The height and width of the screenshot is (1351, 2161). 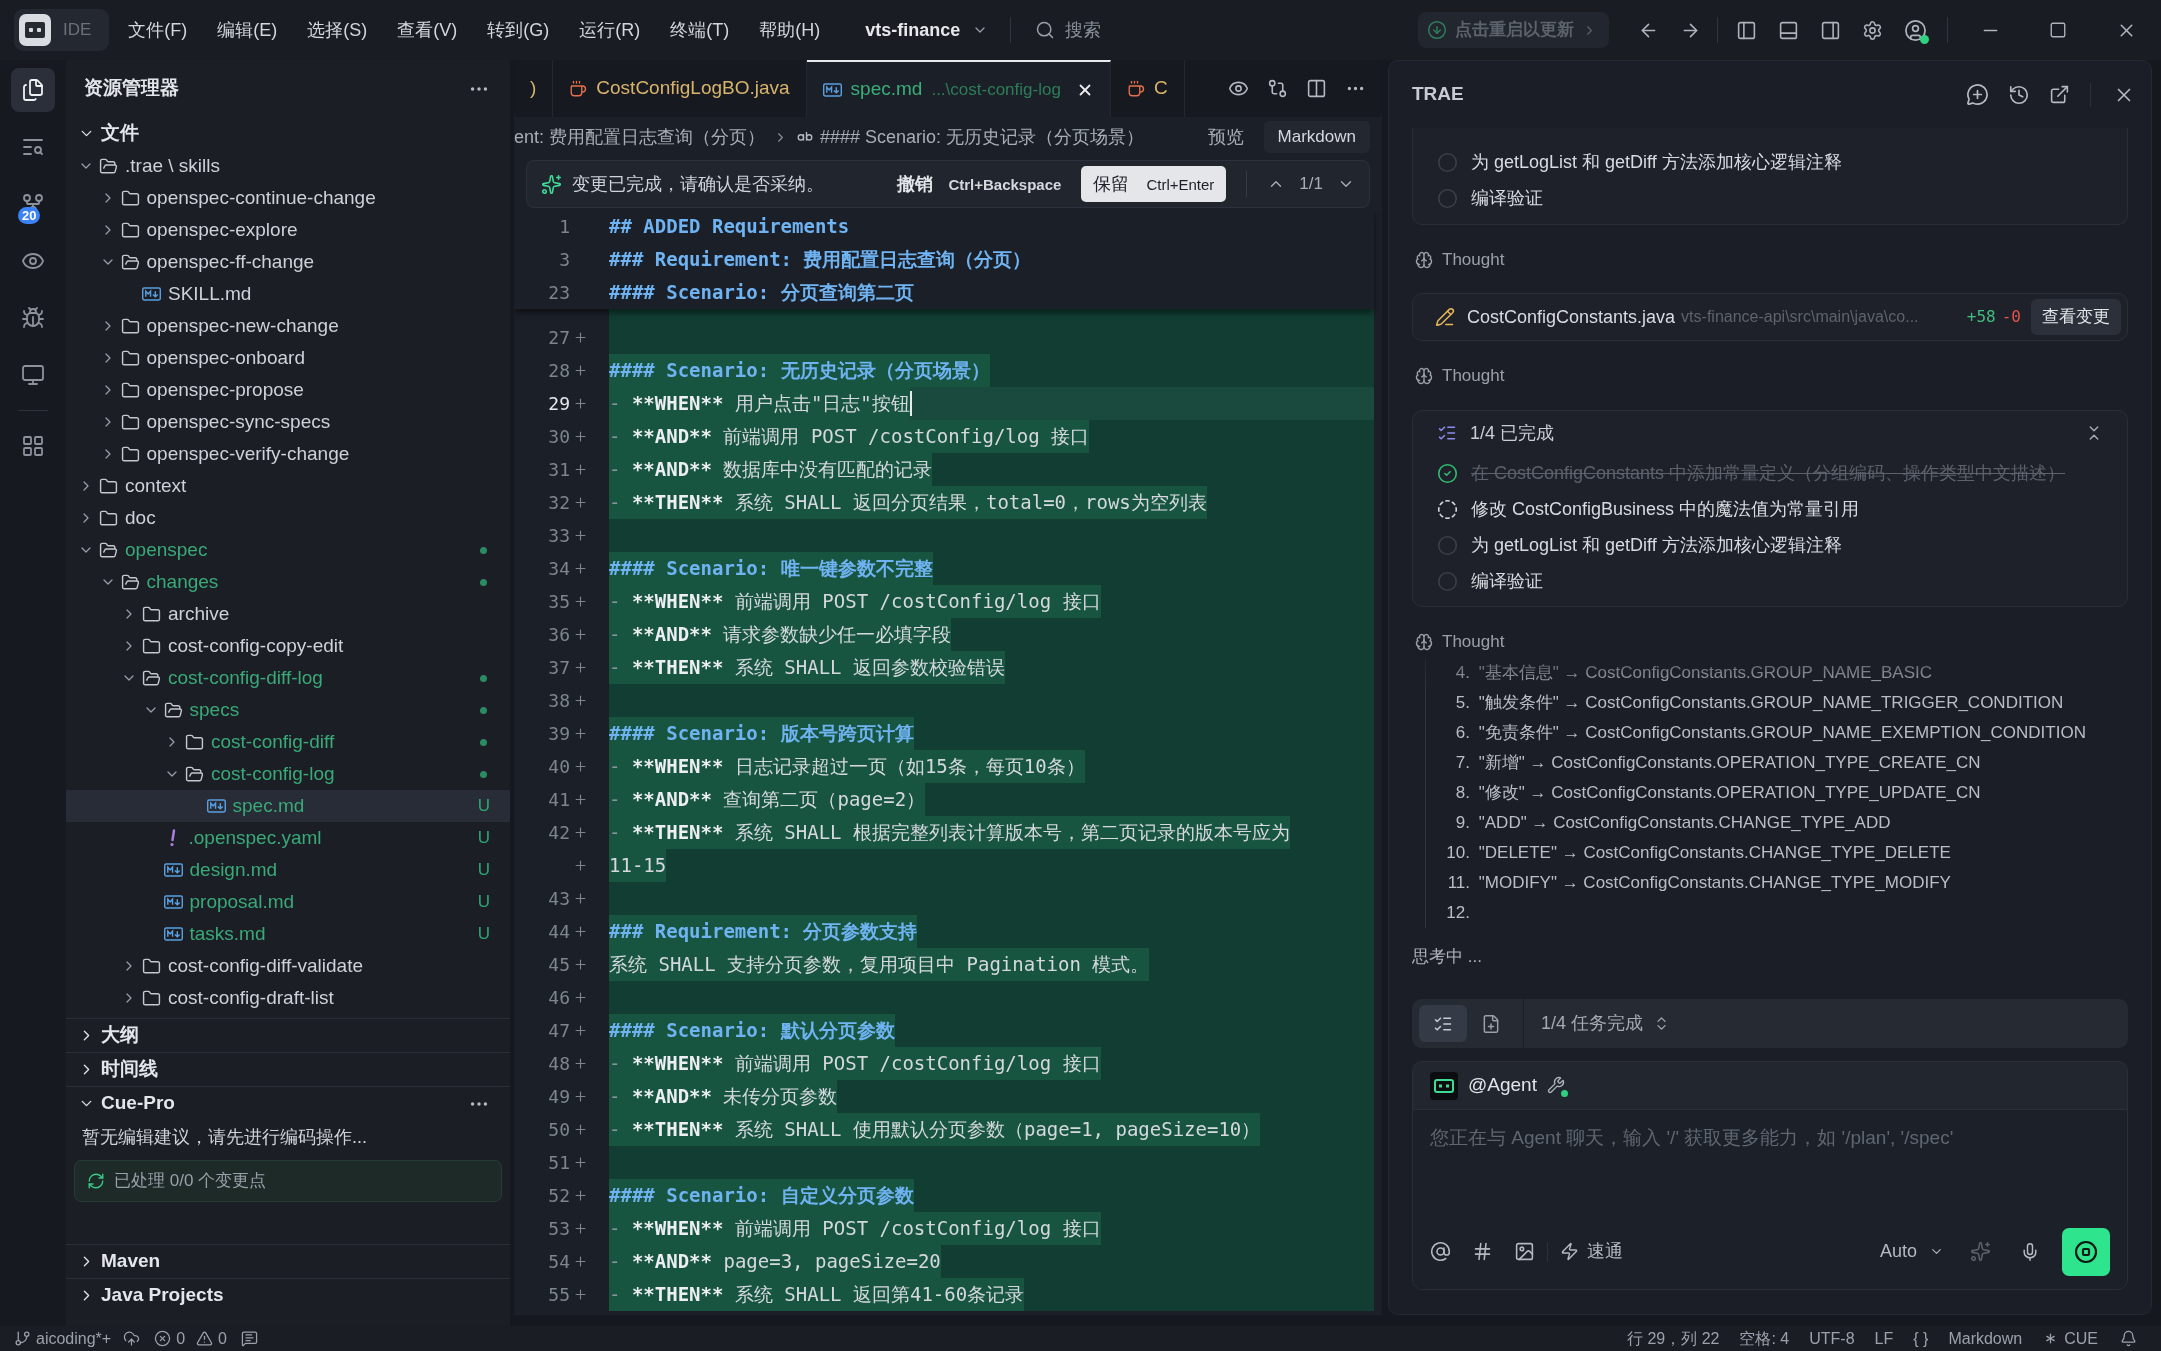 I want to click on tools-icon, so click(x=1556, y=1085).